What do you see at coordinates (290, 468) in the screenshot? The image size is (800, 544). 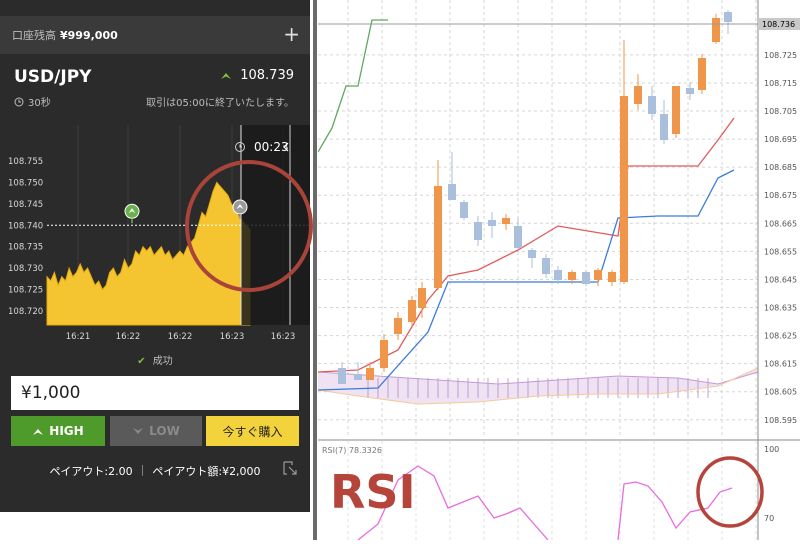 I see `expand-icon` at bounding box center [290, 468].